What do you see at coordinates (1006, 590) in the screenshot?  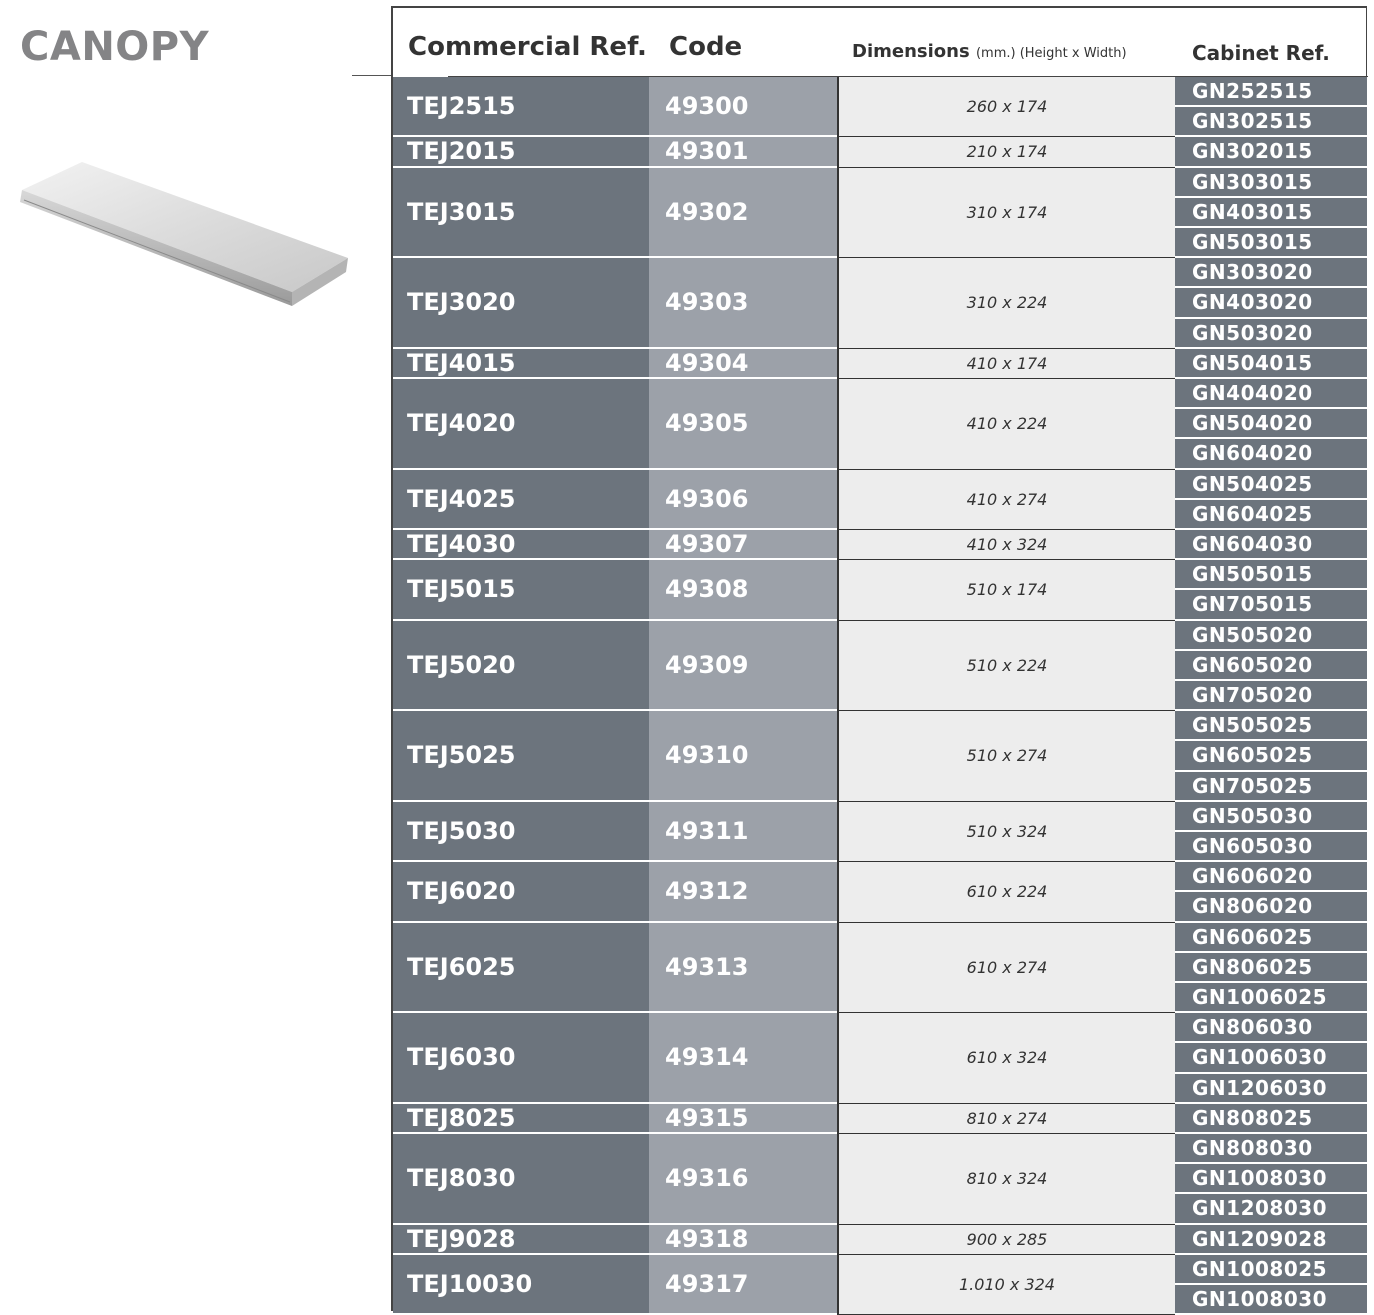 I see `dimensions-cell: 510 x 174` at bounding box center [1006, 590].